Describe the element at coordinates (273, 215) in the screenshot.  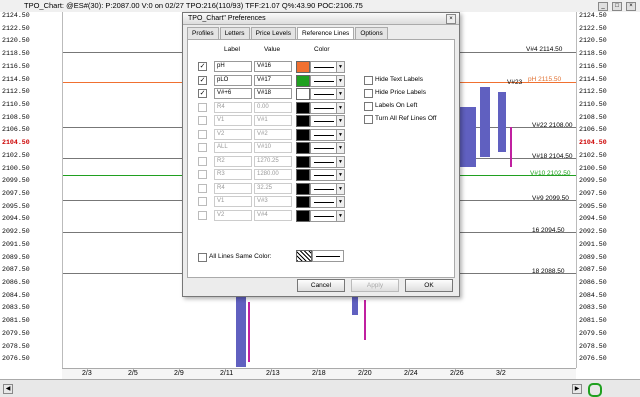
I see `row-value-input: V#4` at that location.